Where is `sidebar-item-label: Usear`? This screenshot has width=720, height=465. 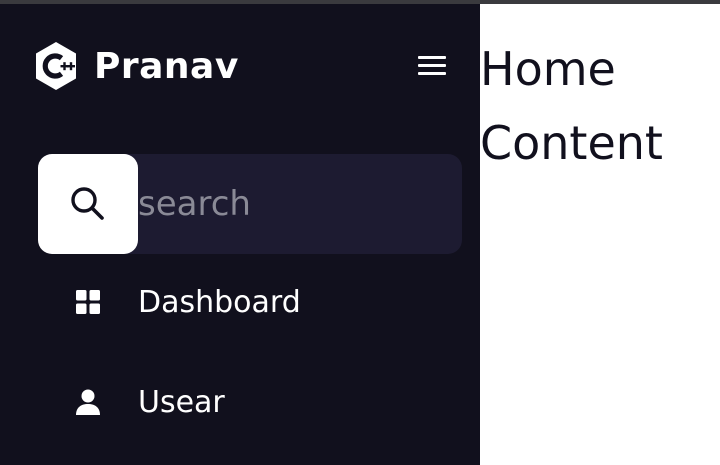
sidebar-item-label: Usear is located at coordinates (181, 402).